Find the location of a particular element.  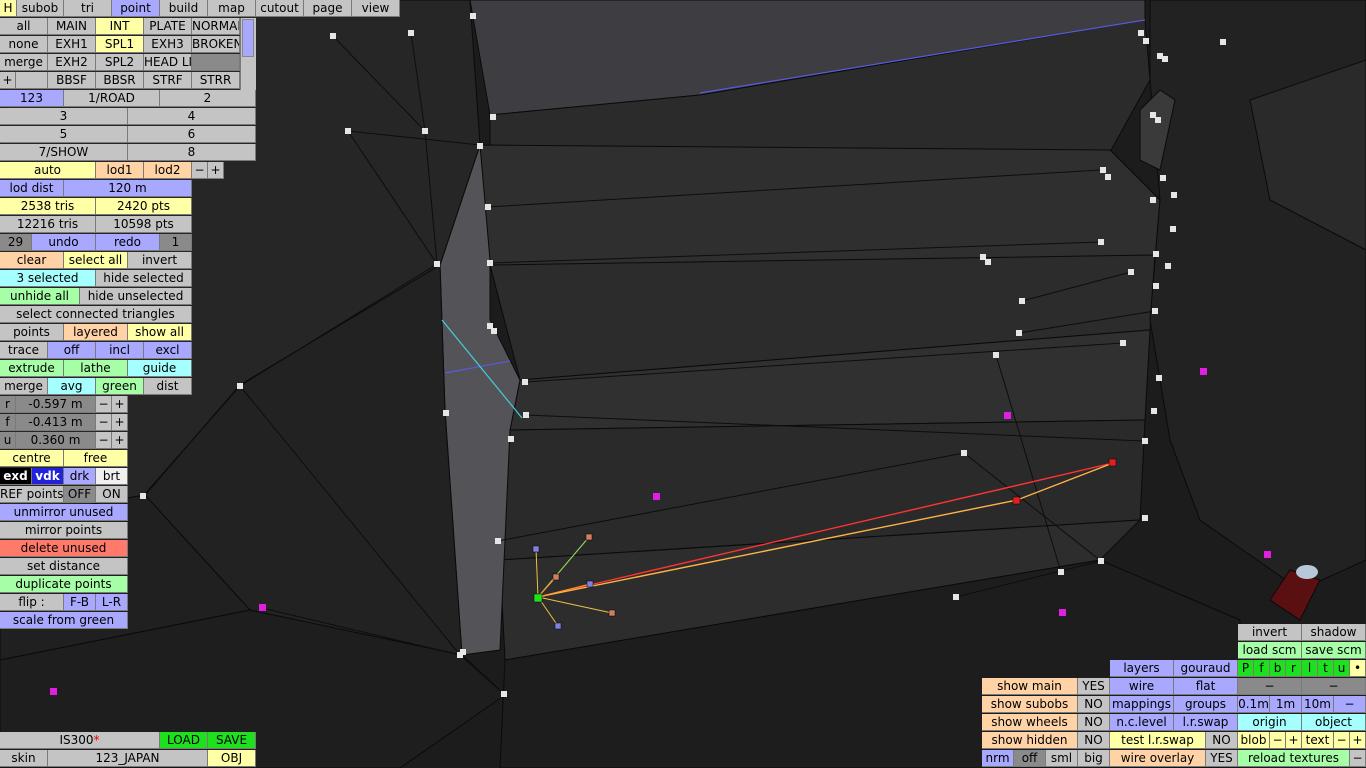

dash-button-1: − is located at coordinates (1270, 686).